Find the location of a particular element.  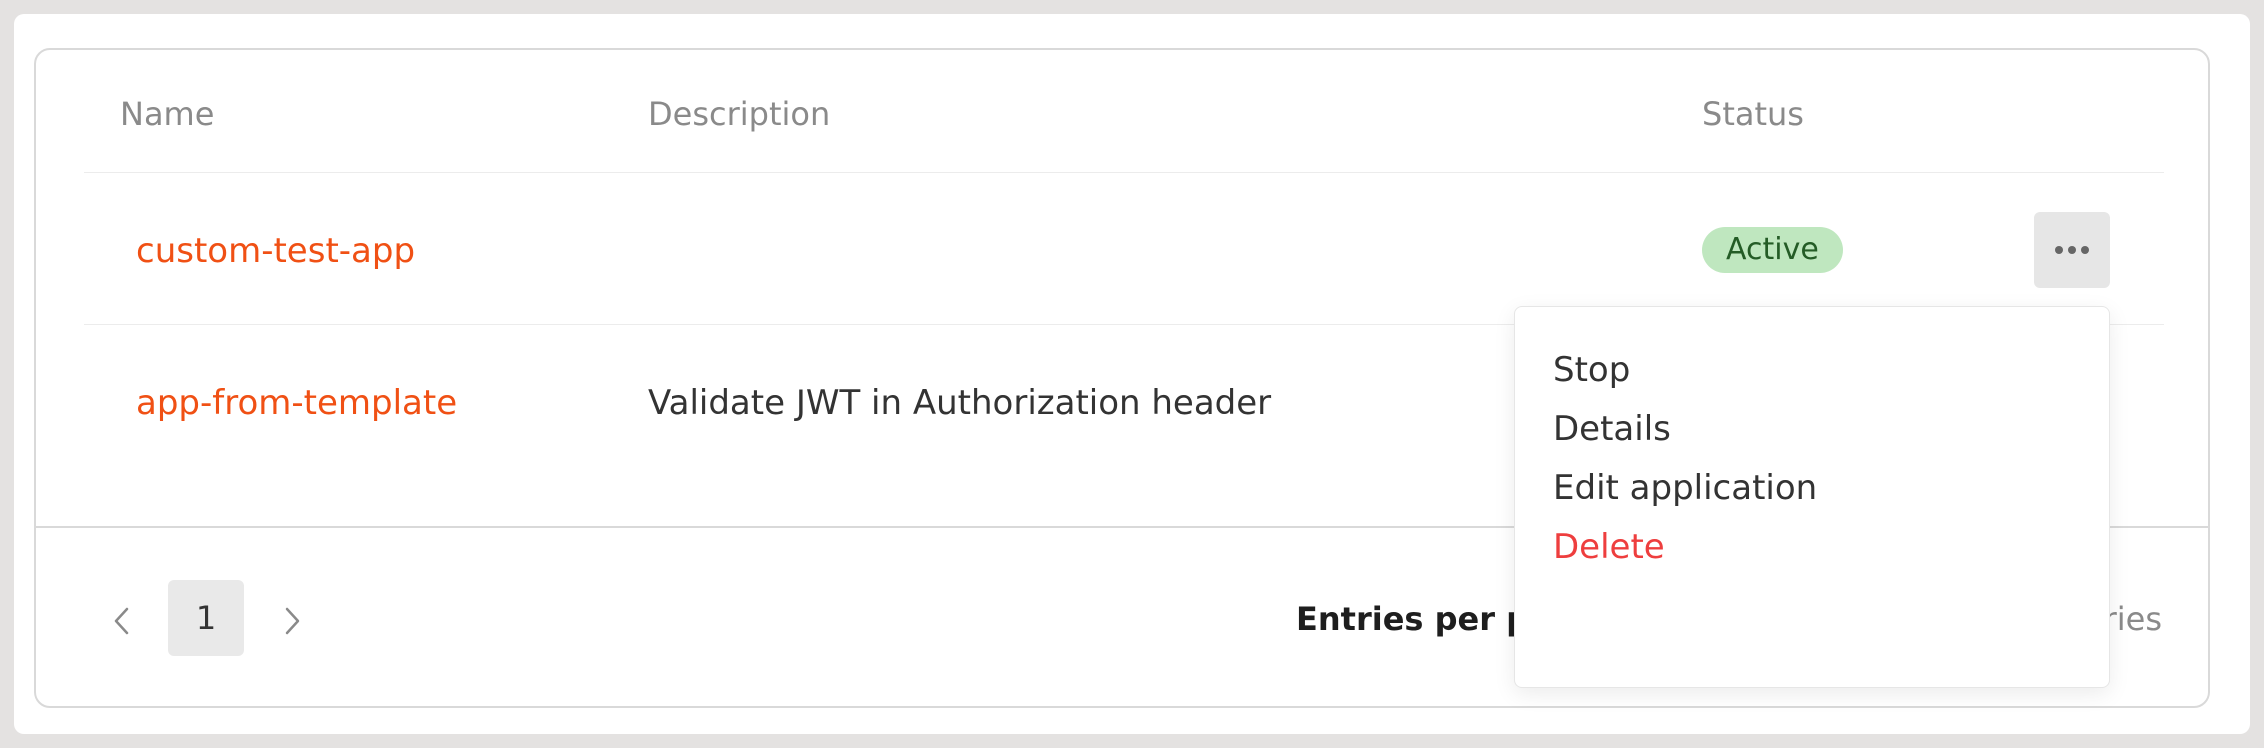

row-actions-button is located at coordinates (2072, 250).